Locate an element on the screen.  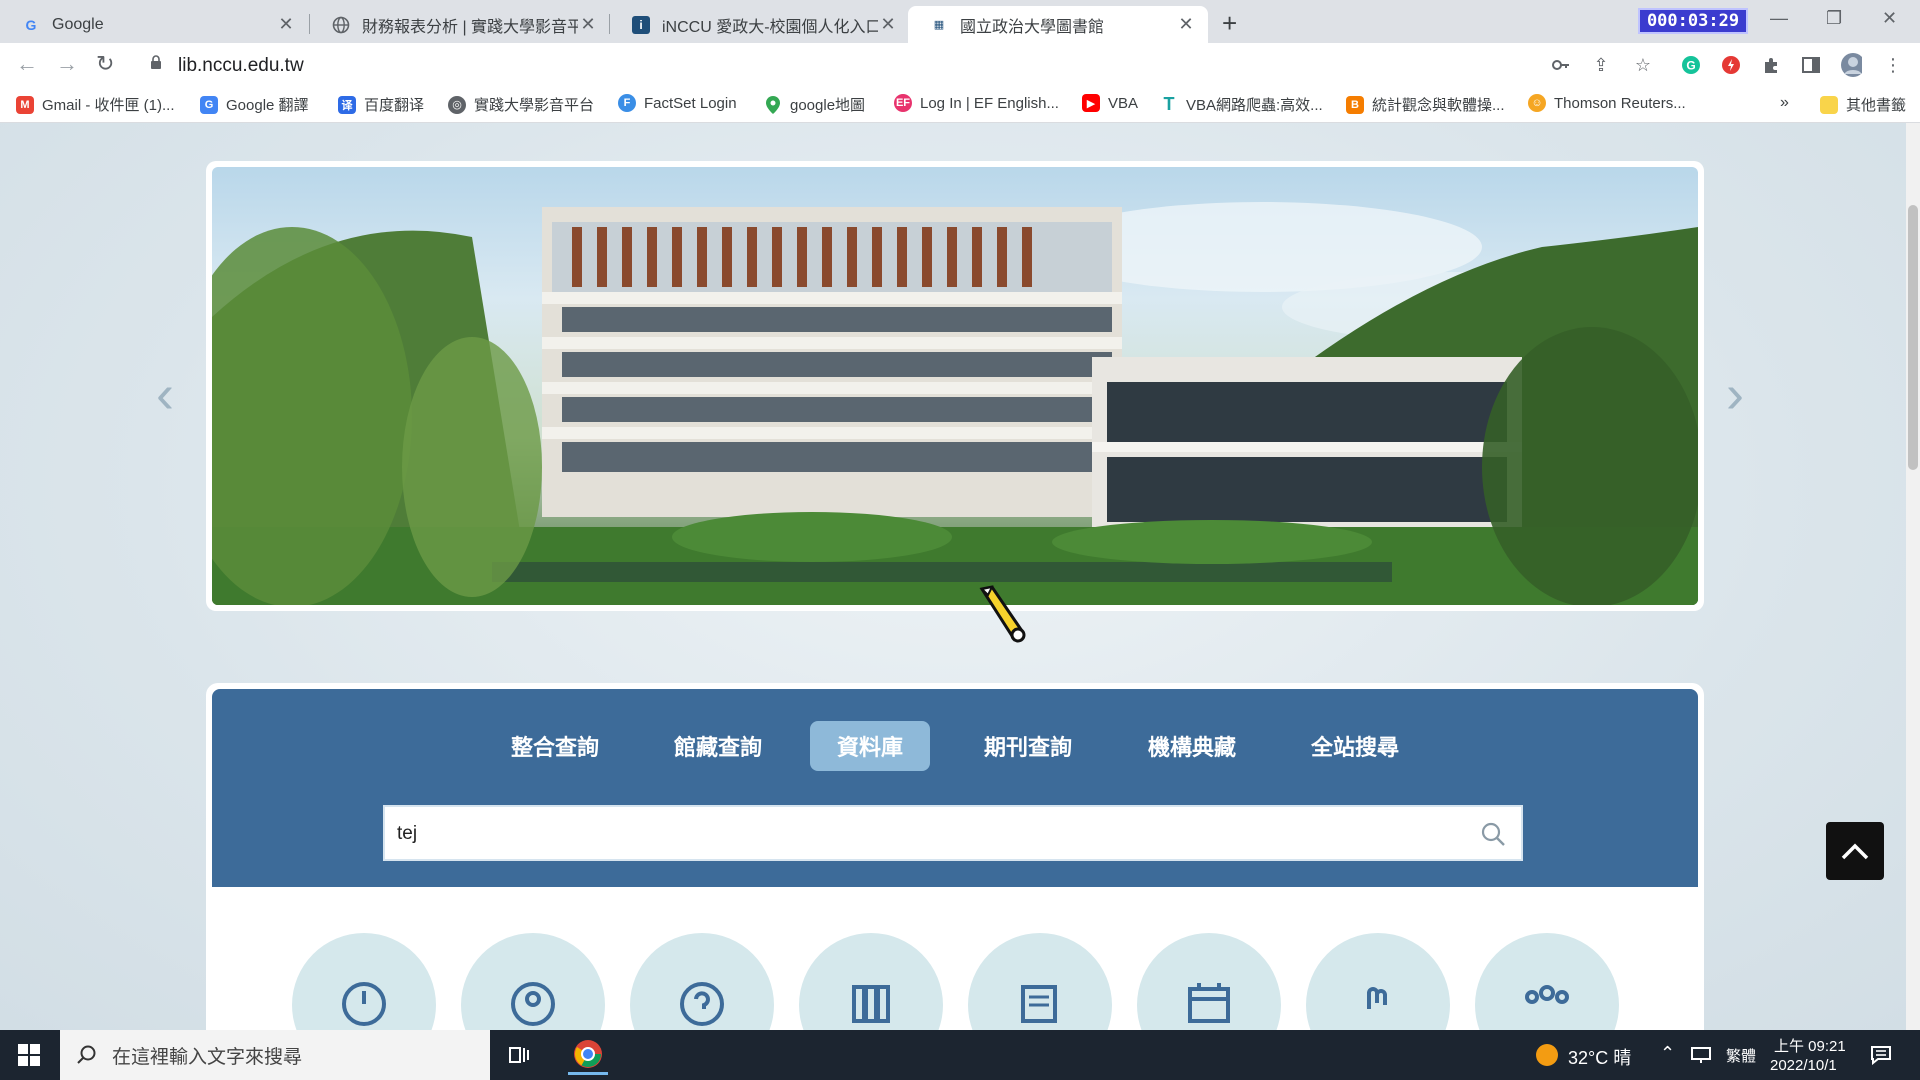
bookmark-label: 其他書籤 is located at coordinates (1876, 105).